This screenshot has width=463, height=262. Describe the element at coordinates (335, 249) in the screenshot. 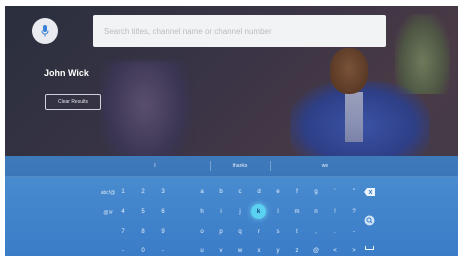

I see `key: <` at that location.